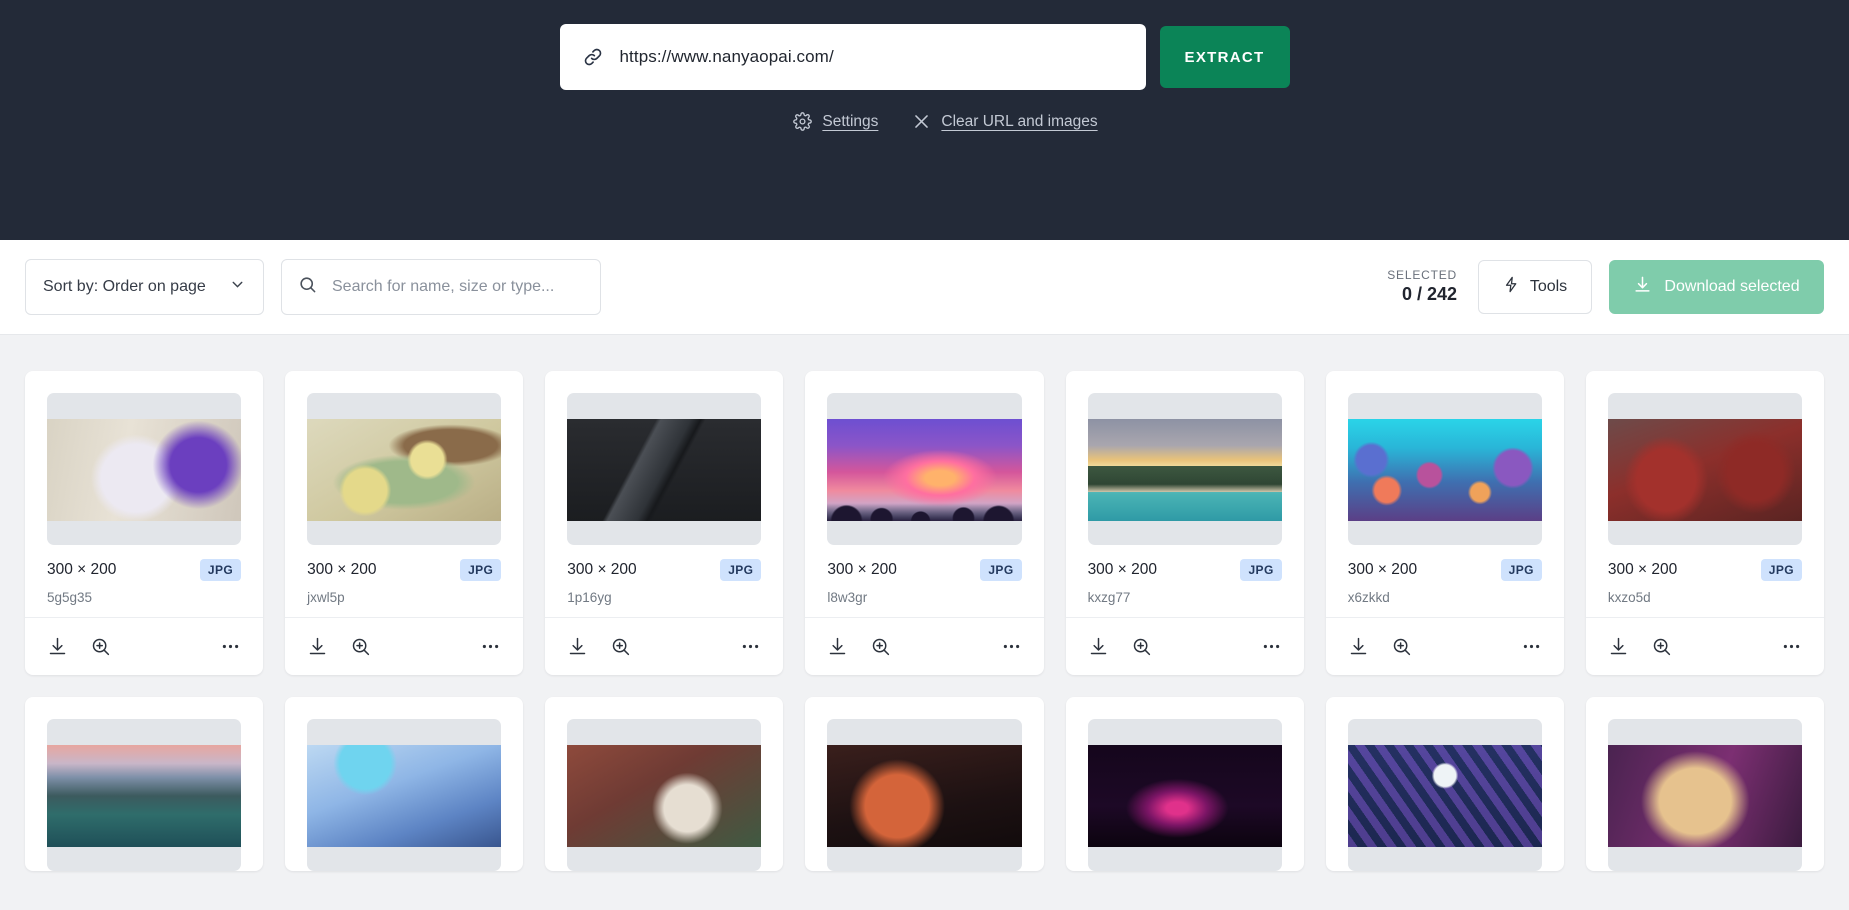 The image size is (1849, 910). Describe the element at coordinates (457, 287) in the screenshot. I see `search-input` at that location.